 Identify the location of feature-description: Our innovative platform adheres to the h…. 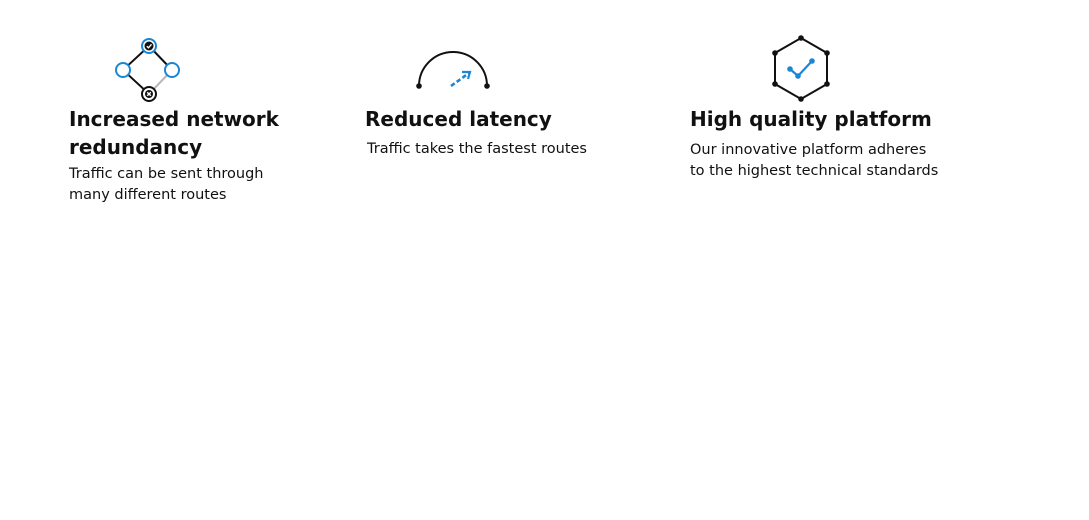
(814, 161).